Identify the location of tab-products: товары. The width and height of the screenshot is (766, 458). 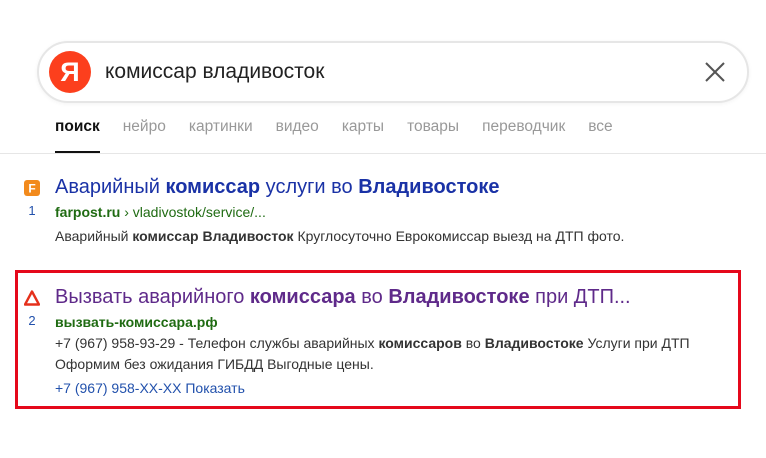
(433, 134).